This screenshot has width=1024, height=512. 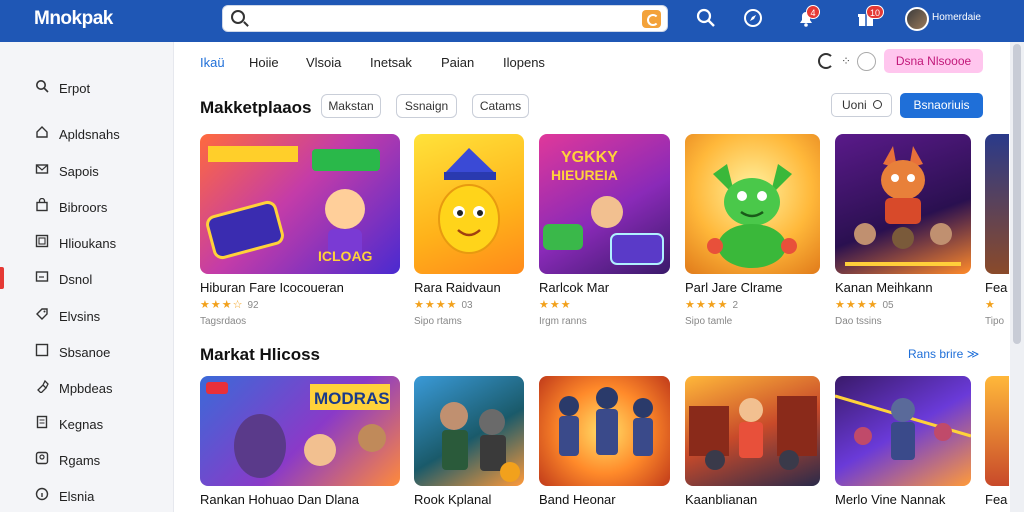 I want to click on username: Homerdaie, so click(x=956, y=17).